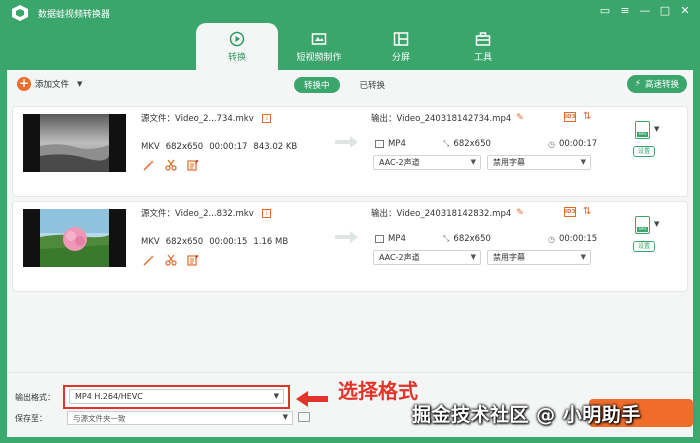 The height and width of the screenshot is (443, 700). What do you see at coordinates (401, 46) in the screenshot?
I see `tab-split-screen: 分屏` at bounding box center [401, 46].